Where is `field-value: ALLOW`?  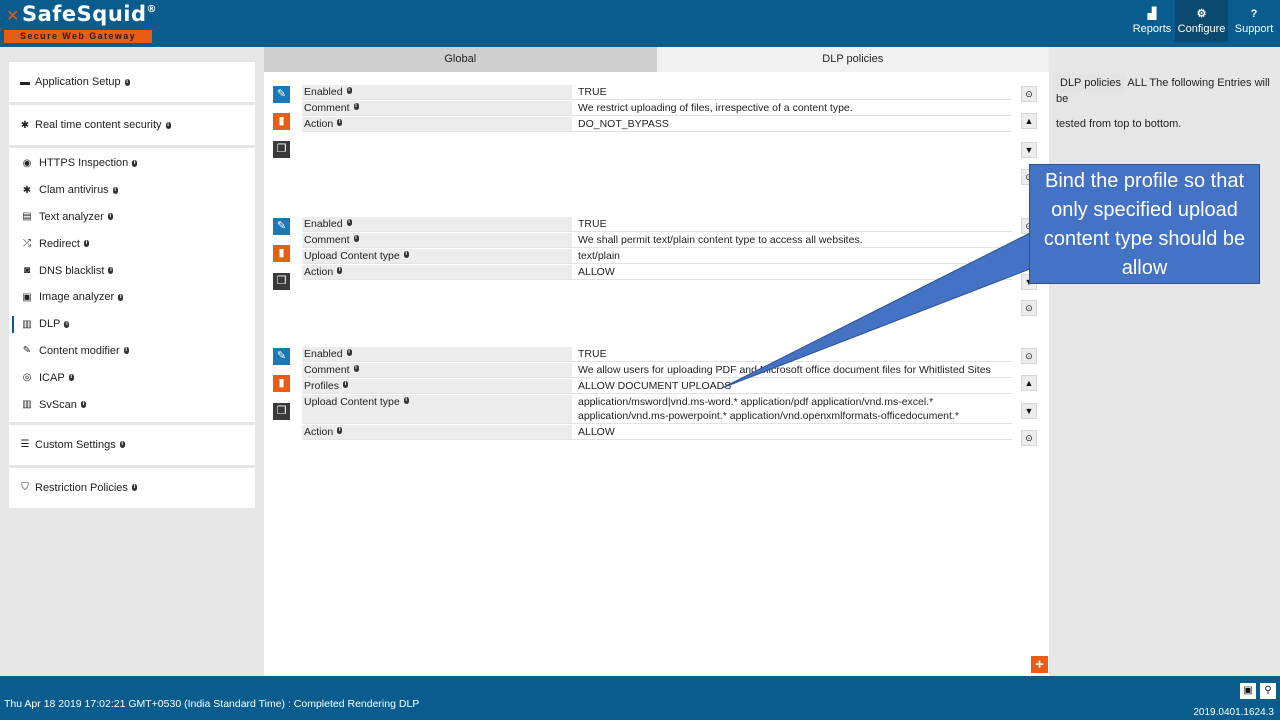 field-value: ALLOW is located at coordinates (596, 272).